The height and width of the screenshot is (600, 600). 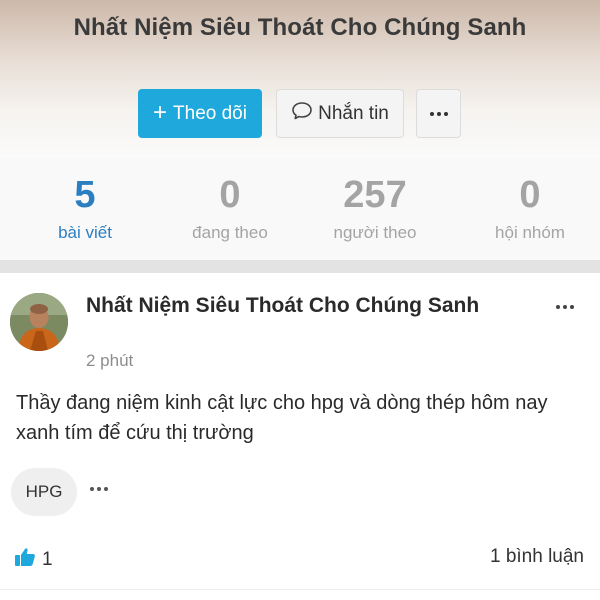 What do you see at coordinates (210, 113) in the screenshot?
I see `follow-button-label: Theo dõi` at bounding box center [210, 113].